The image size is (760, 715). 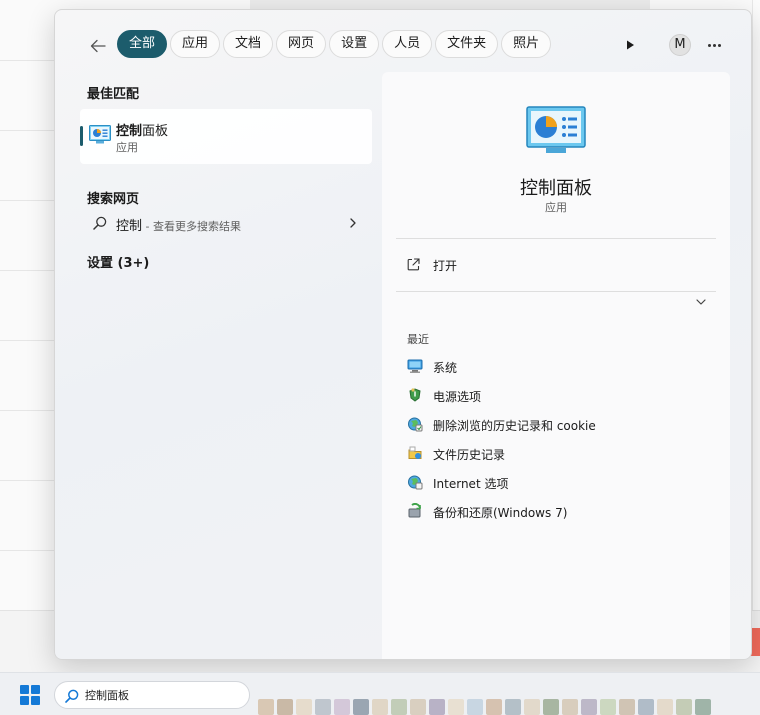 I want to click on open-external-icon, so click(x=413, y=264).